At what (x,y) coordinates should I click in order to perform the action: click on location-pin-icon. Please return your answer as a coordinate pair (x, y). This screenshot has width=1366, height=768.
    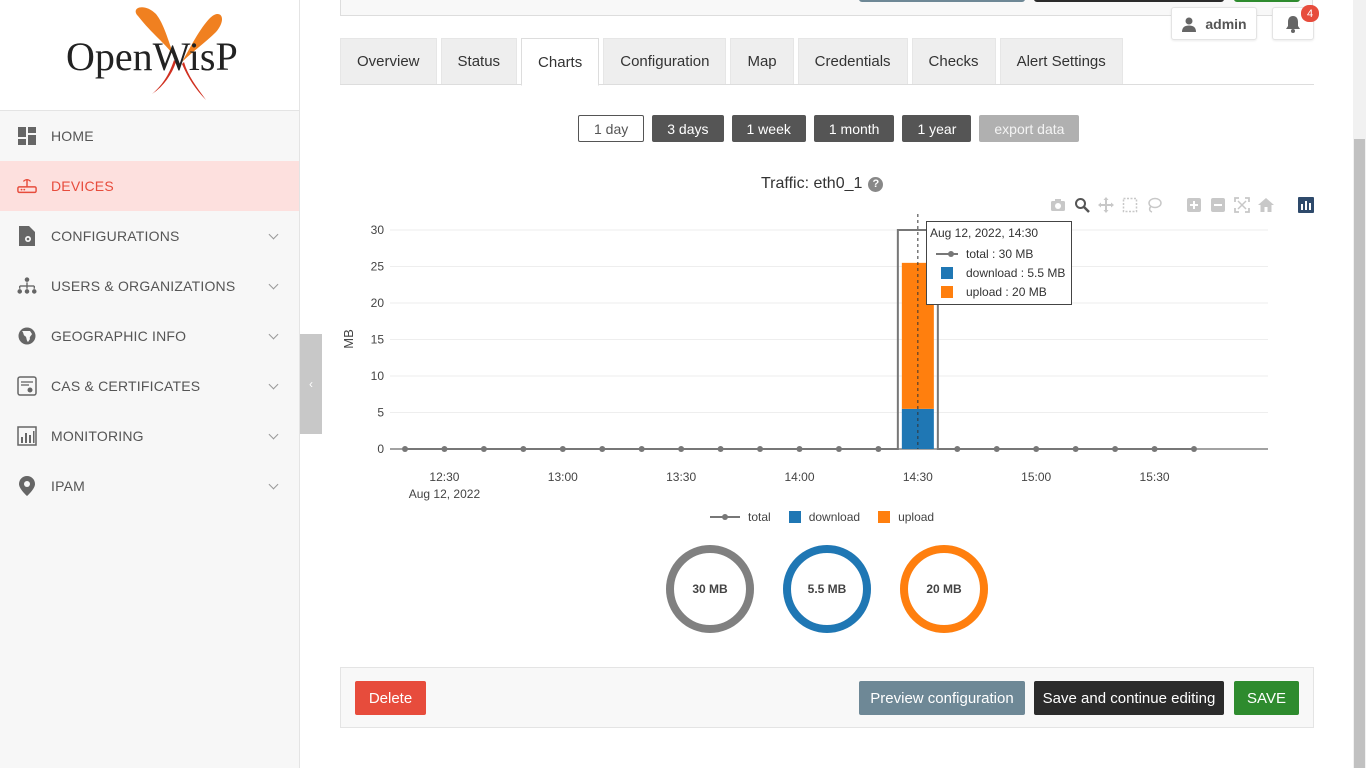
    Looking at the image, I should click on (27, 486).